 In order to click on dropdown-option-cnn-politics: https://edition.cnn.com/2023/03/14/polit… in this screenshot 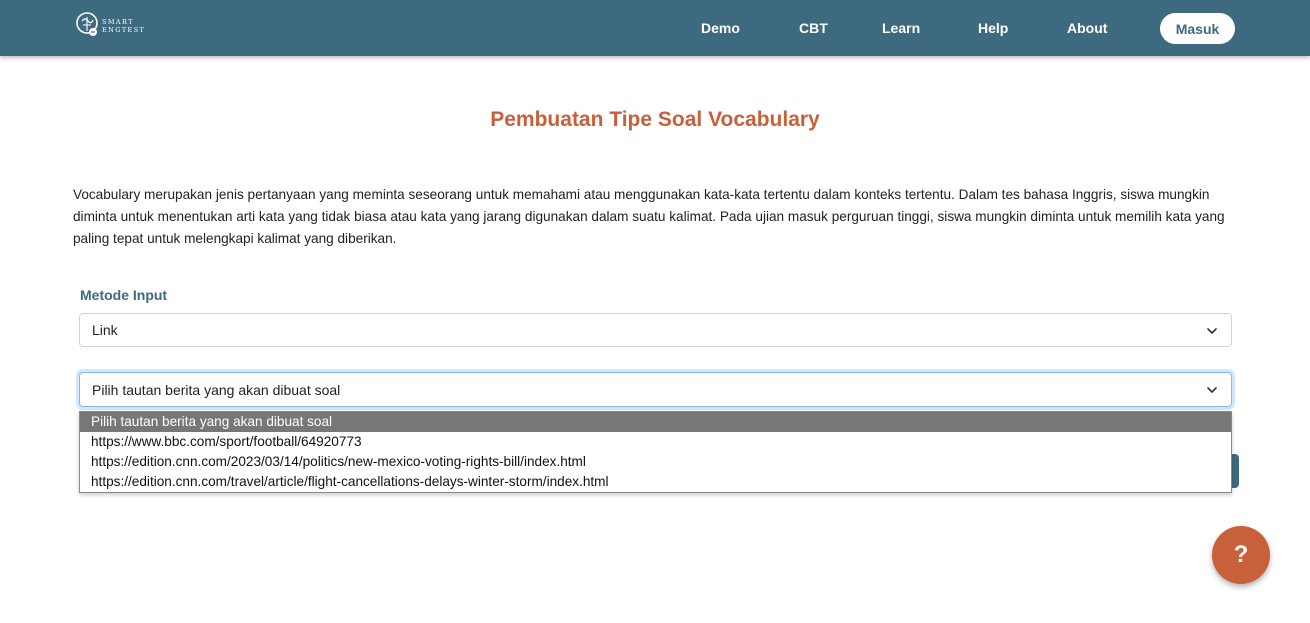, I will do `click(655, 462)`.